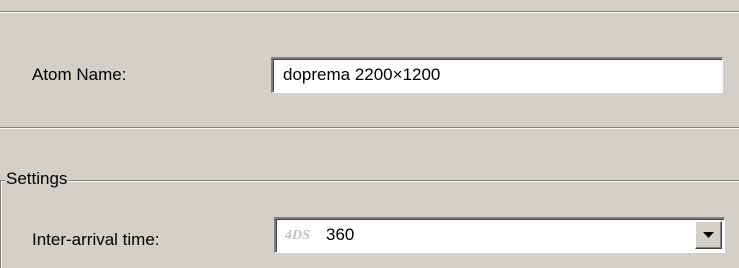 The image size is (739, 268). I want to click on inter-arrival-time-value: 360, so click(340, 234).